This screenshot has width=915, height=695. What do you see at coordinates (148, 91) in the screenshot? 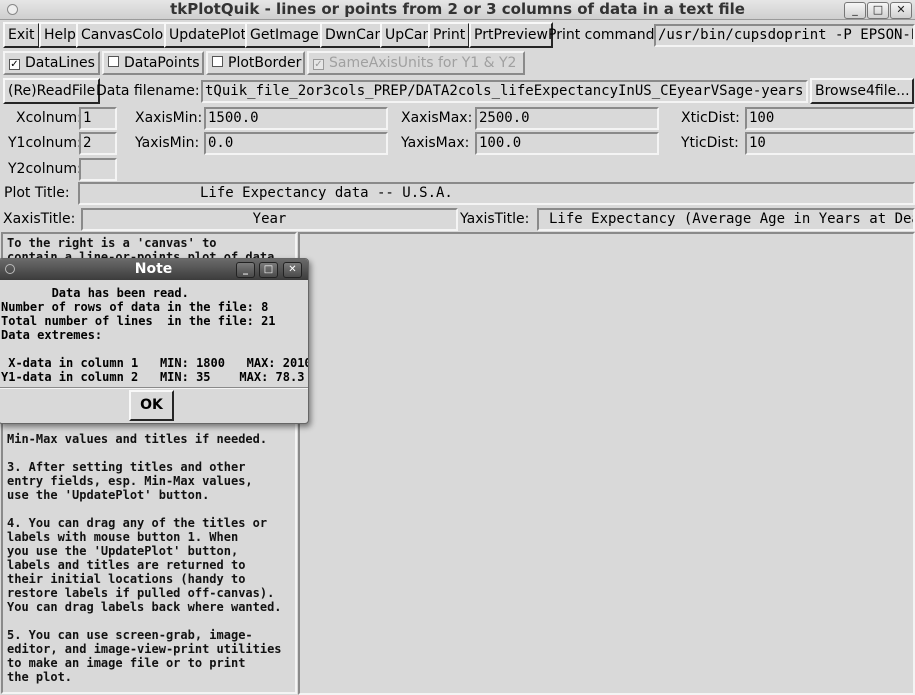
I see `data-filename-label: Data filename:` at bounding box center [148, 91].